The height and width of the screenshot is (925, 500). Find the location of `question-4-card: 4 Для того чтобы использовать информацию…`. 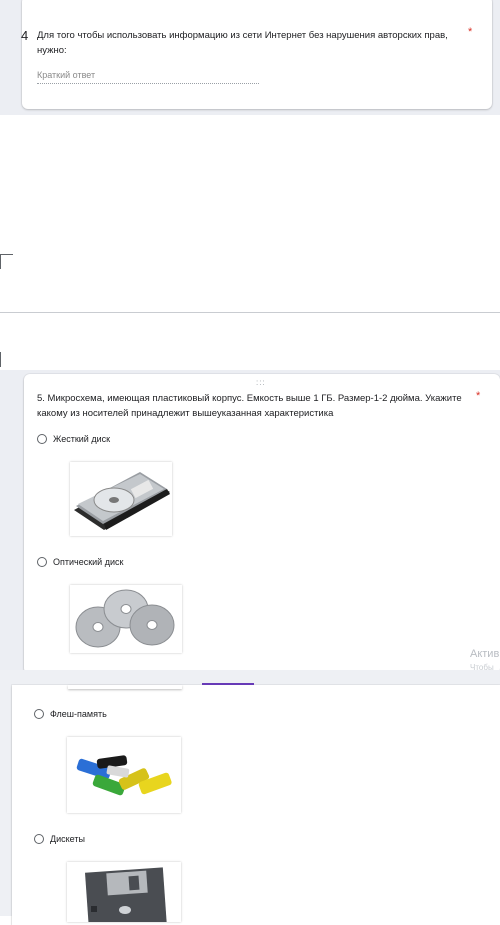

question-4-card: 4 Для того чтобы использовать информацию… is located at coordinates (256, 54).